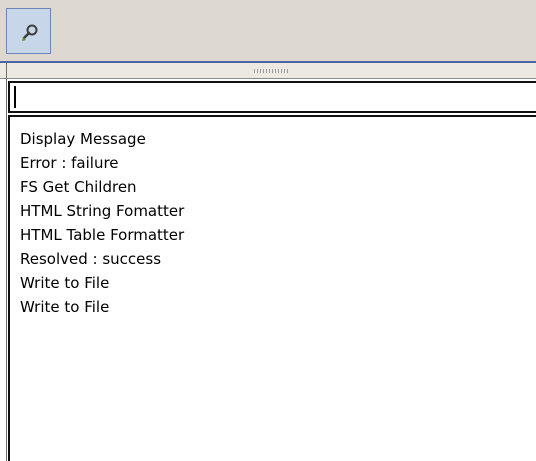  What do you see at coordinates (271, 71) in the screenshot?
I see `grip-icon` at bounding box center [271, 71].